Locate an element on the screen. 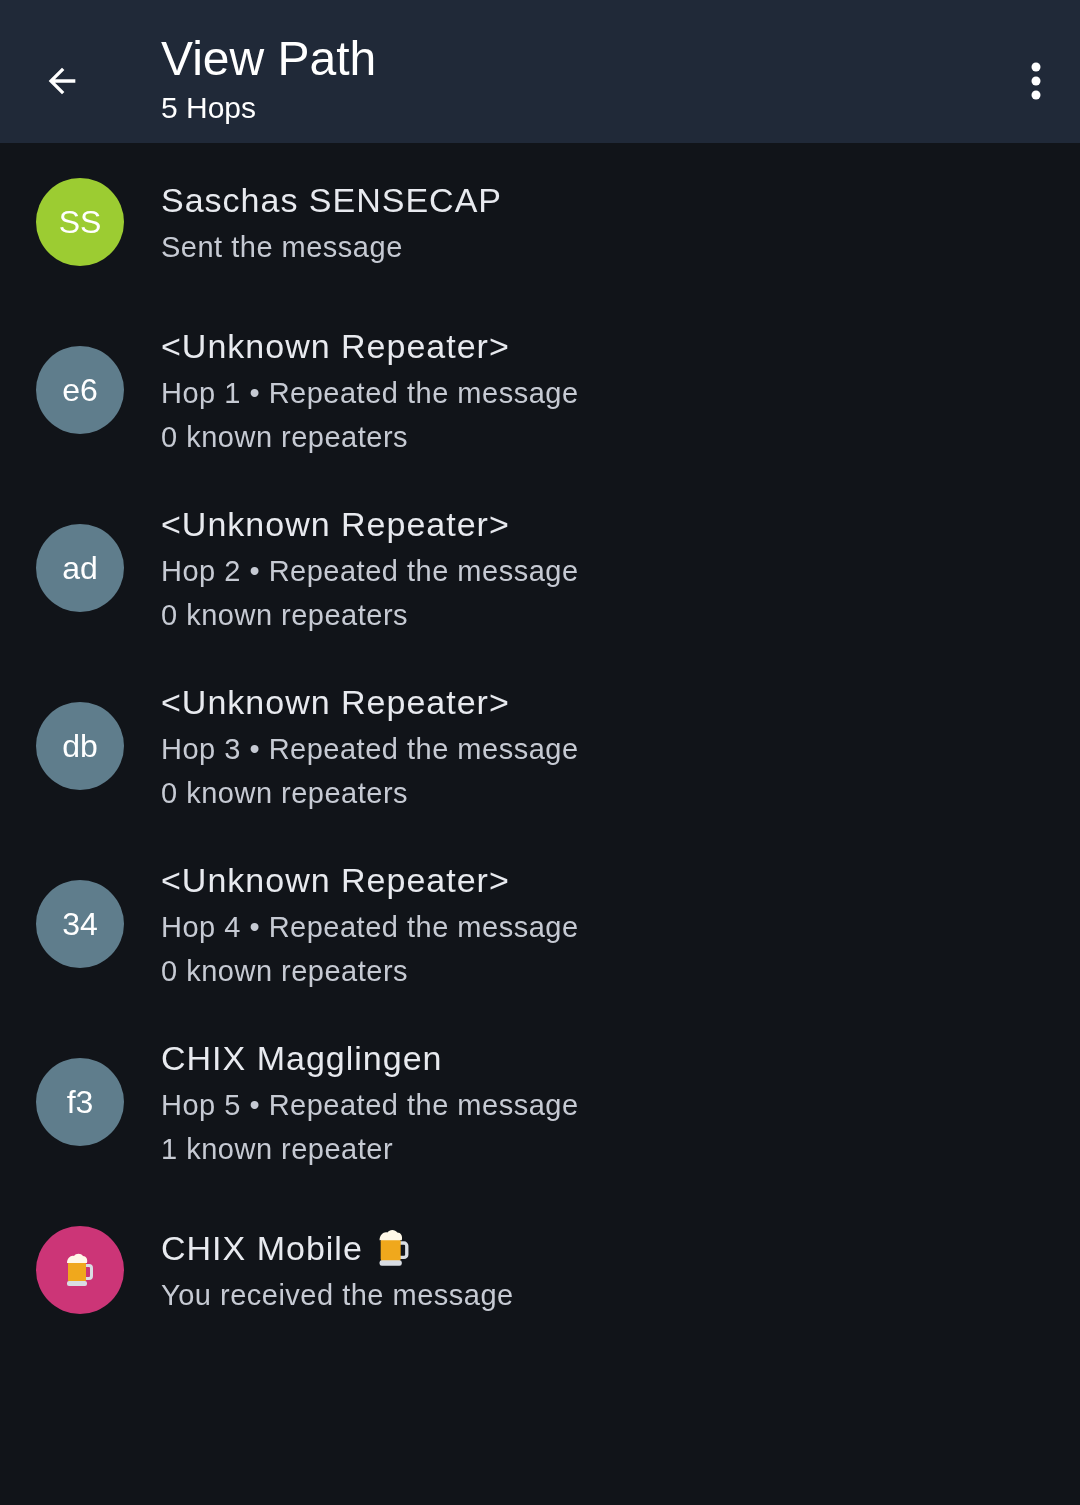  hop-detail: Hop 2 • Repeated the message is located at coordinates (370, 571).